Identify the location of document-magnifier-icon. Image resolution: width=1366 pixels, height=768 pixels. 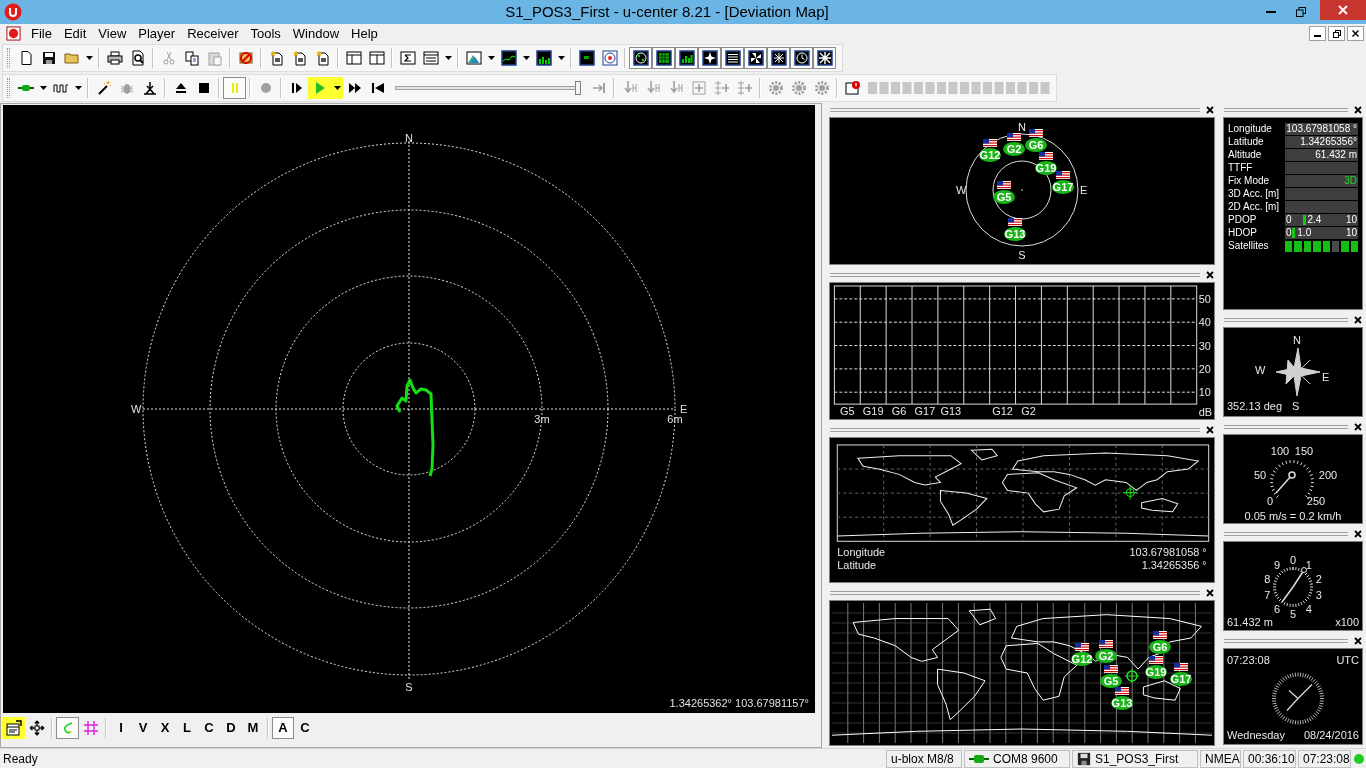
(137, 58).